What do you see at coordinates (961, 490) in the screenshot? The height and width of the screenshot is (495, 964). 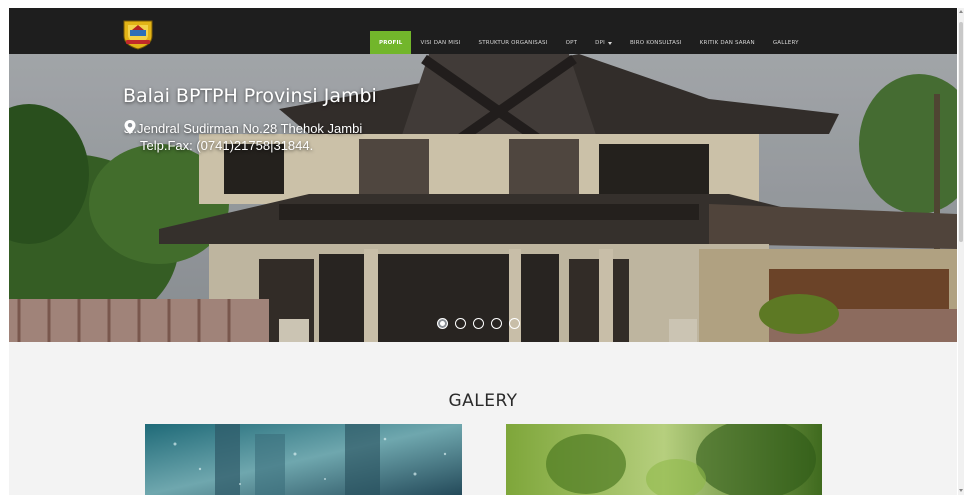 I see `scroll-down-arrow-icon` at bounding box center [961, 490].